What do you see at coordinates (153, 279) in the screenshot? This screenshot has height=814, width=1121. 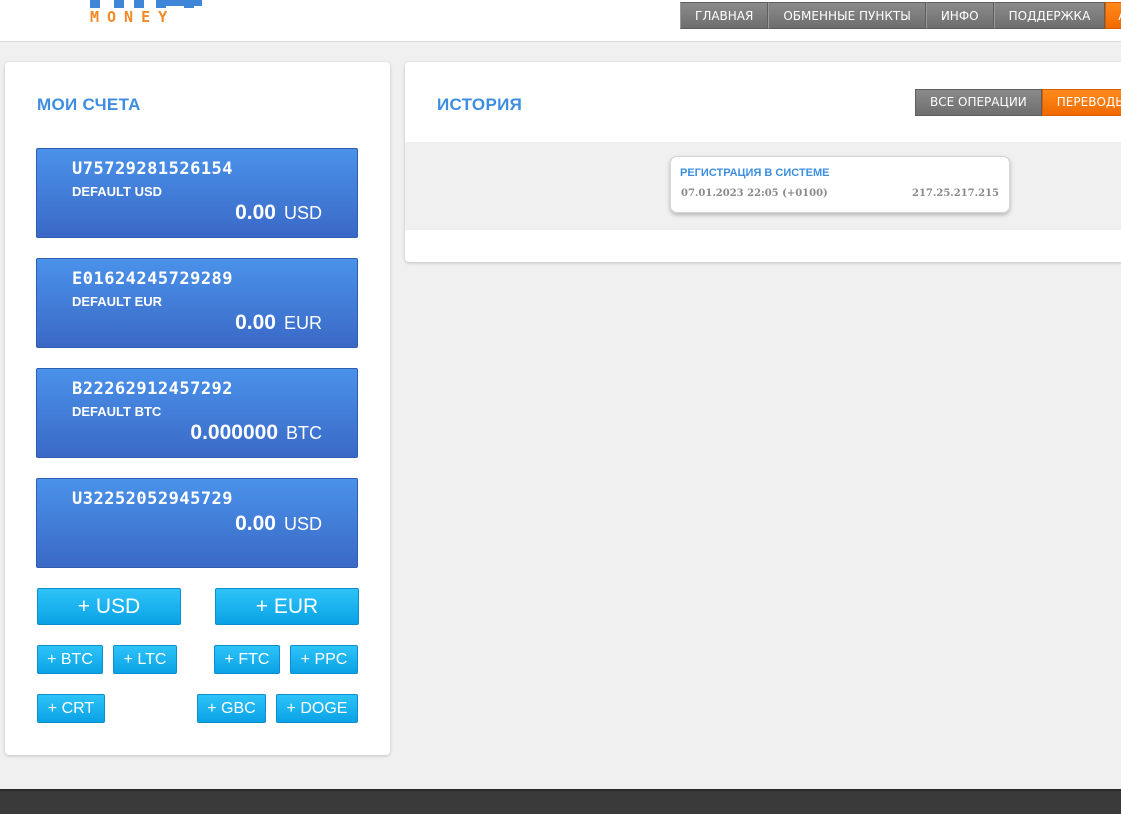 I see `account-number: E01624245729289` at bounding box center [153, 279].